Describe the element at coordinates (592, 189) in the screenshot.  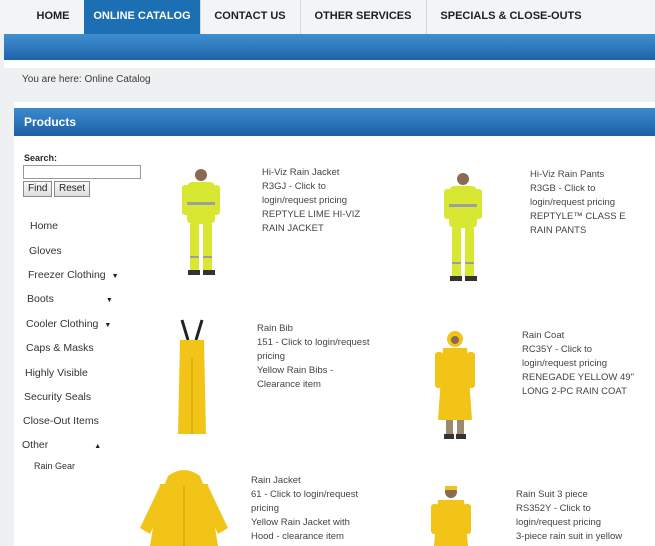
I see `product-sku: R3GB - Click to` at that location.